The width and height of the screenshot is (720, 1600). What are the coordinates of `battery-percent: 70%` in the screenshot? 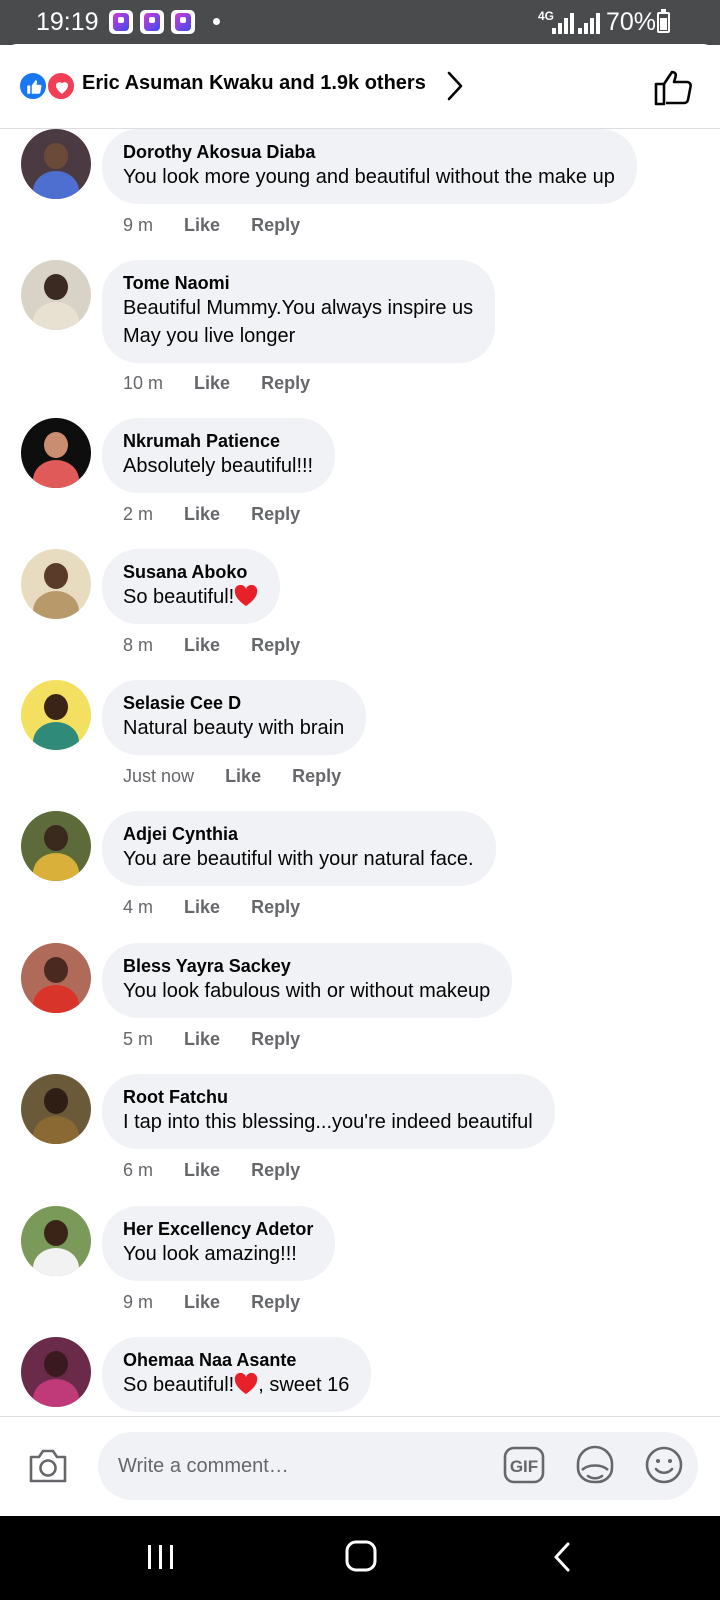 It's located at (631, 22).